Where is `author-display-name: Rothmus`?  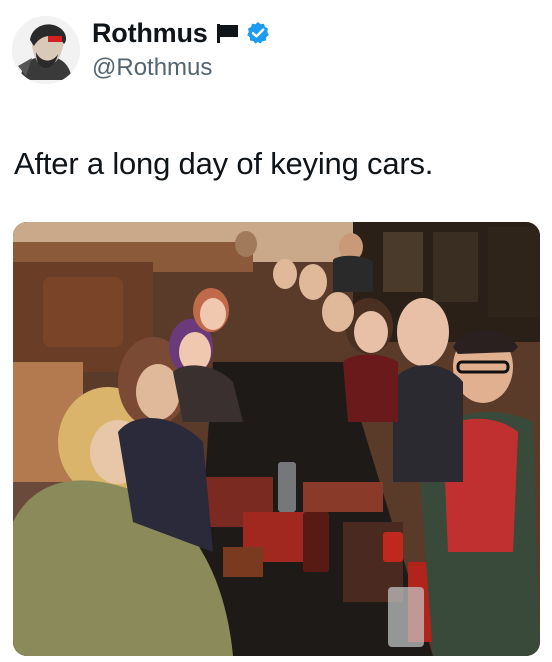 author-display-name: Rothmus is located at coordinates (150, 33).